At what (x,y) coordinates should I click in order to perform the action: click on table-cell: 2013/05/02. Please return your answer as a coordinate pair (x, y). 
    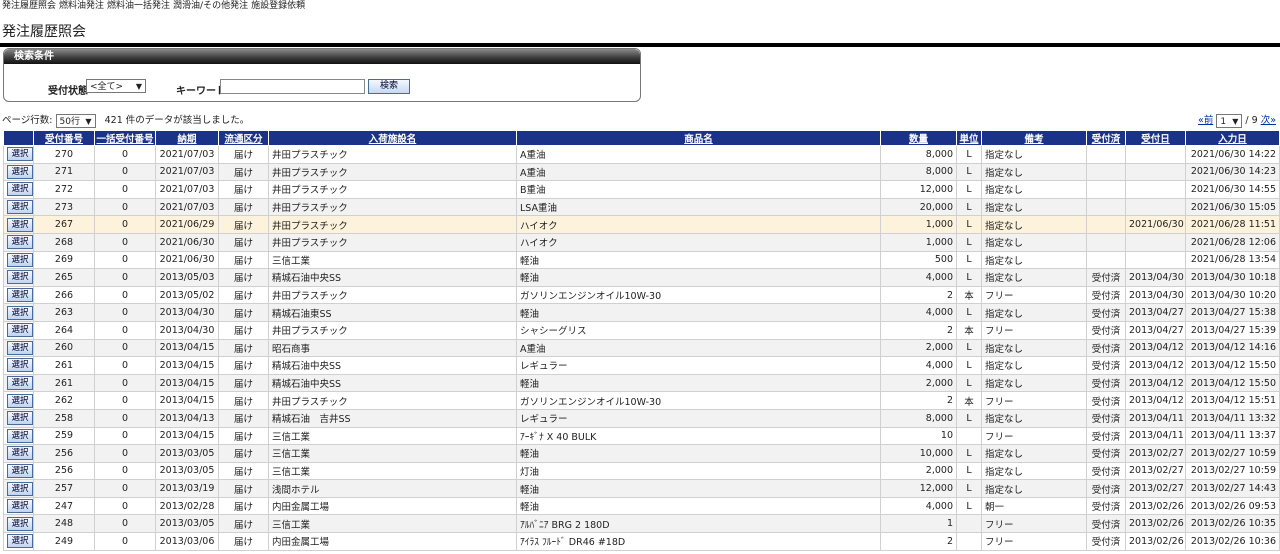
    Looking at the image, I should click on (187, 295).